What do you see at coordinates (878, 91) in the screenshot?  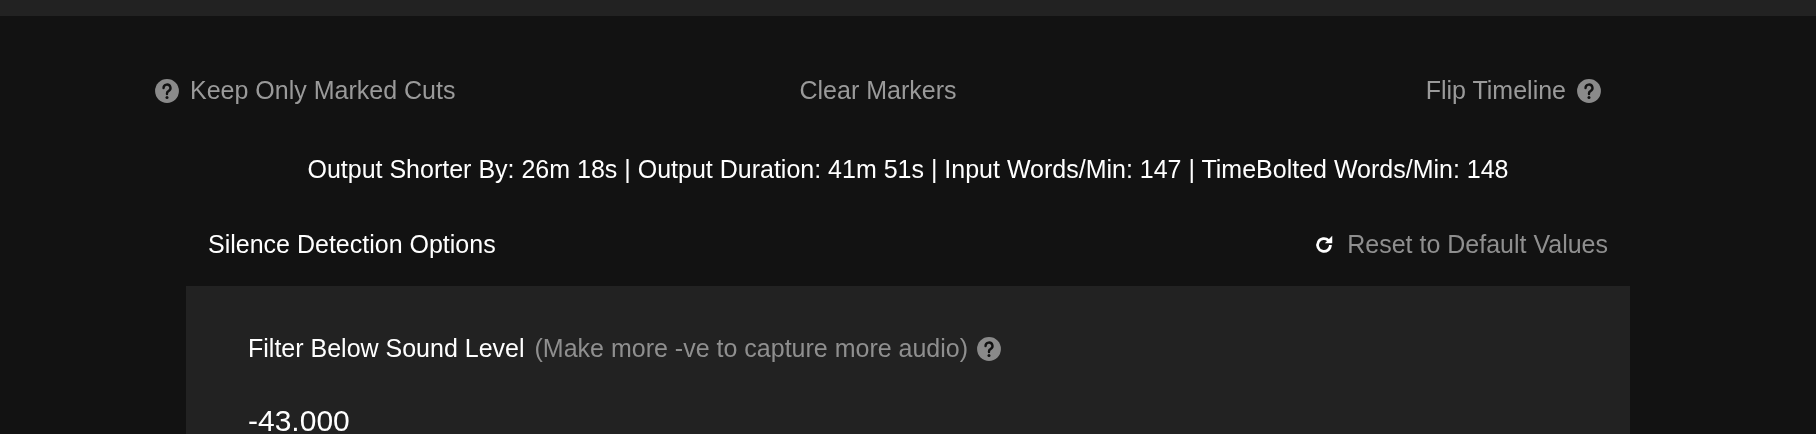 I see `action-button: Clear Markers` at bounding box center [878, 91].